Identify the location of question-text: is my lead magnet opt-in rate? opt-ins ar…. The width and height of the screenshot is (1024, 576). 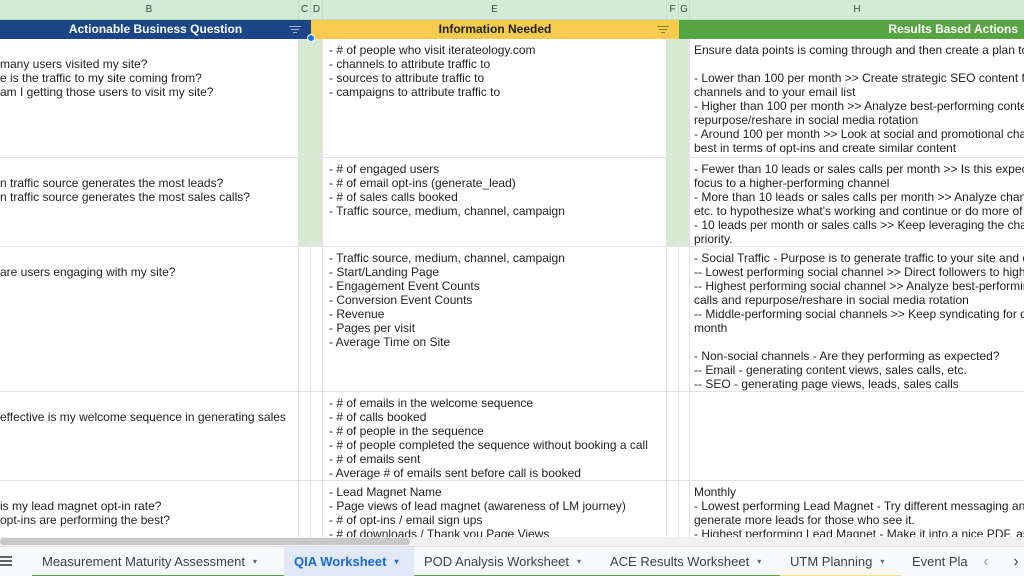
(146, 513).